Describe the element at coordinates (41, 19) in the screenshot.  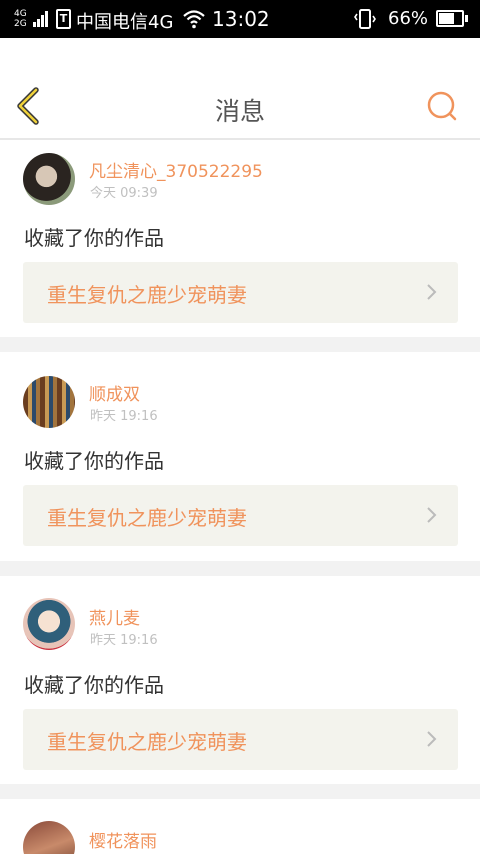
I see `signal-strength-icon` at that location.